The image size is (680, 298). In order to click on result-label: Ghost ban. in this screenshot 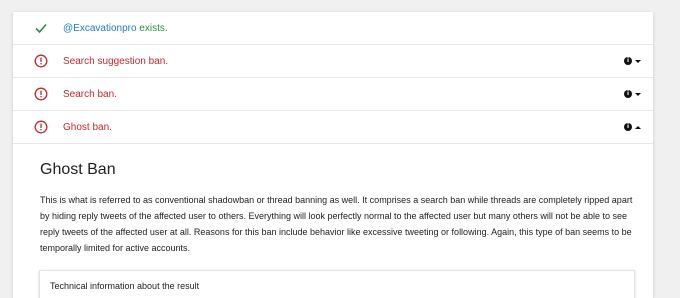, I will do `click(87, 127)`.